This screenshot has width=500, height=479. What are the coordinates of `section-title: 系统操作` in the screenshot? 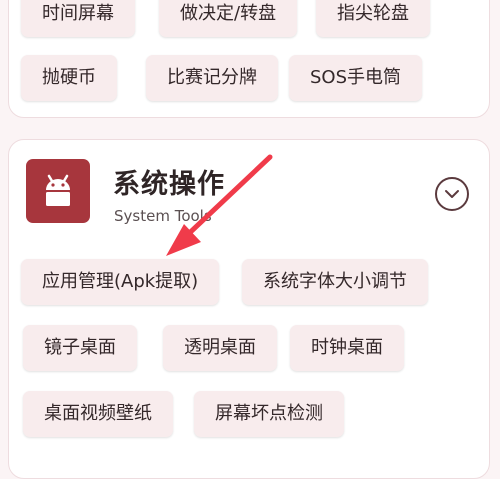 It's located at (169, 184).